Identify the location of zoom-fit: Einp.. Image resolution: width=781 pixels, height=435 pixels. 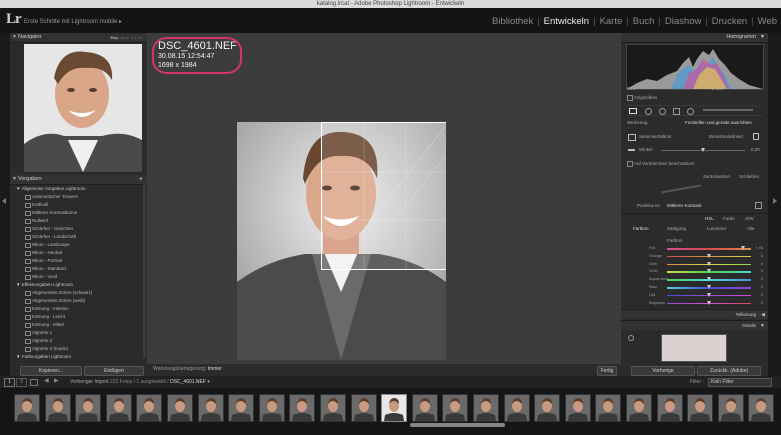
(114, 37).